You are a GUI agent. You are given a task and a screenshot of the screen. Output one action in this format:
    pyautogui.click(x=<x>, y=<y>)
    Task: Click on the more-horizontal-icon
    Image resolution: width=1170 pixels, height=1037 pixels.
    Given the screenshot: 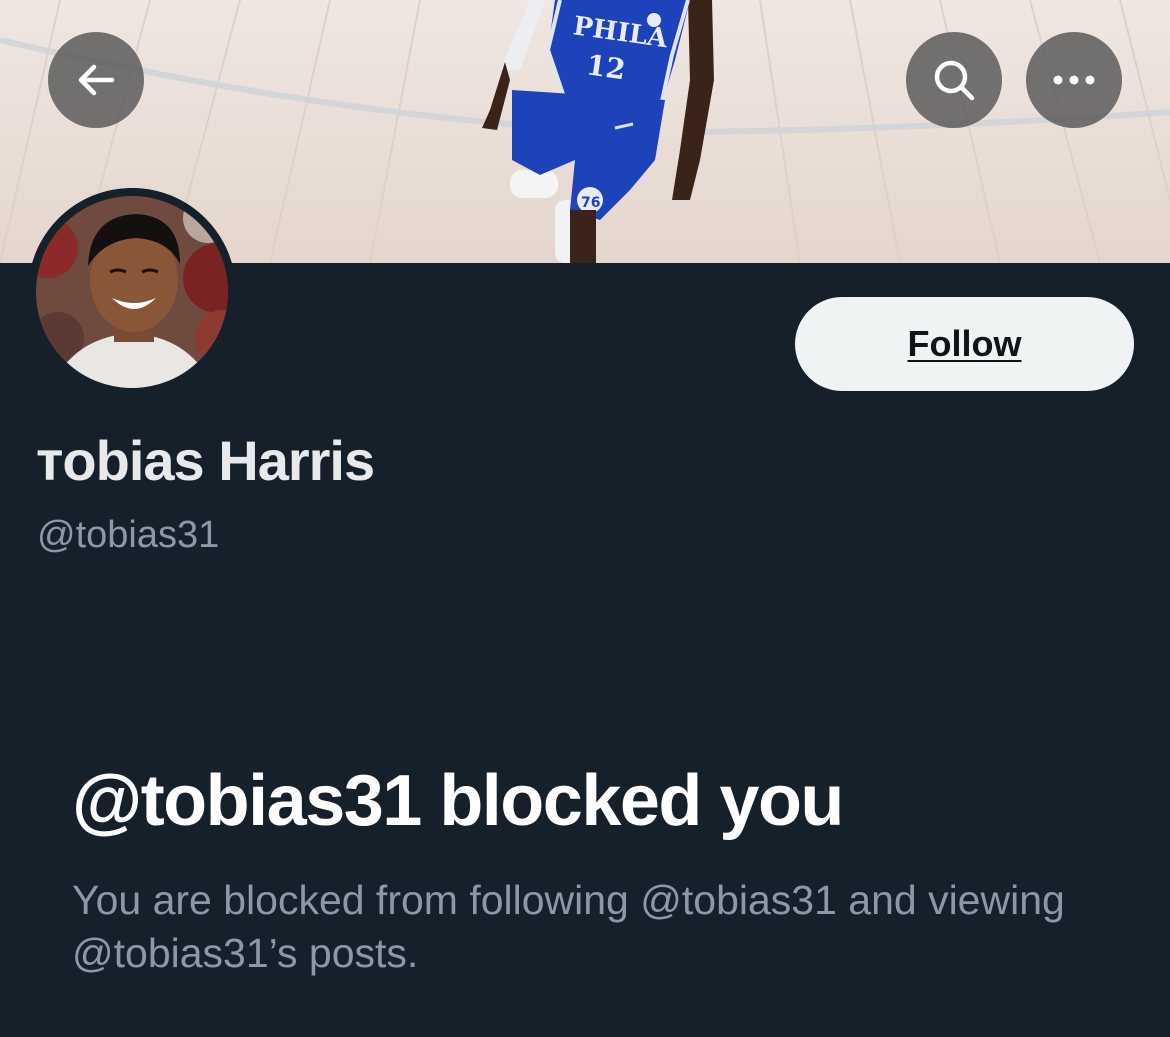 What is the action you would take?
    pyautogui.click(x=1074, y=80)
    